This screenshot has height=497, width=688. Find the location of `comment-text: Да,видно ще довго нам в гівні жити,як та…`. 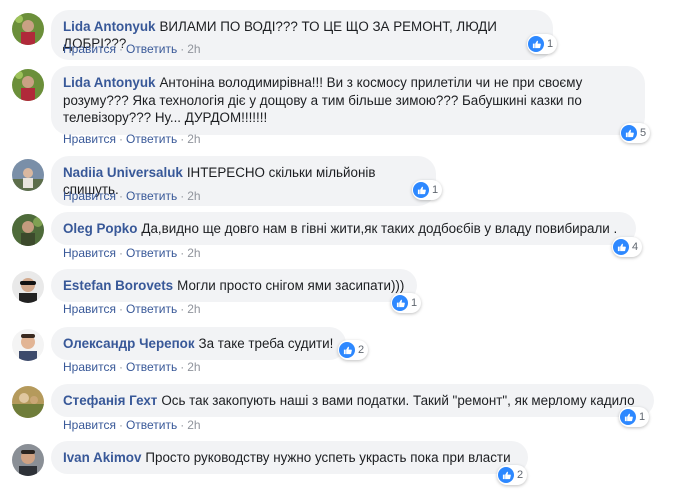

comment-text: Да,видно ще довго нам в гівні жити,як та… is located at coordinates (379, 228).